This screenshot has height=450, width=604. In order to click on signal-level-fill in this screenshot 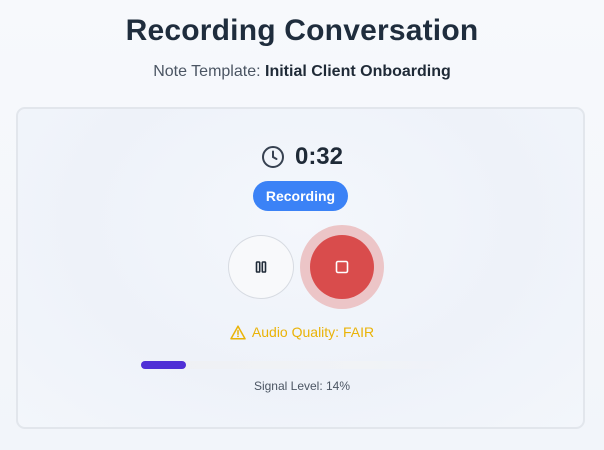, I will do `click(163, 365)`.